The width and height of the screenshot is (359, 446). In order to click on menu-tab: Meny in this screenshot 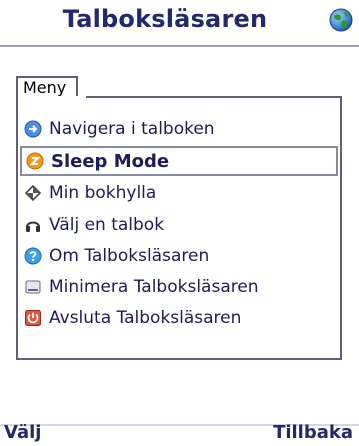, I will do `click(47, 87)`.